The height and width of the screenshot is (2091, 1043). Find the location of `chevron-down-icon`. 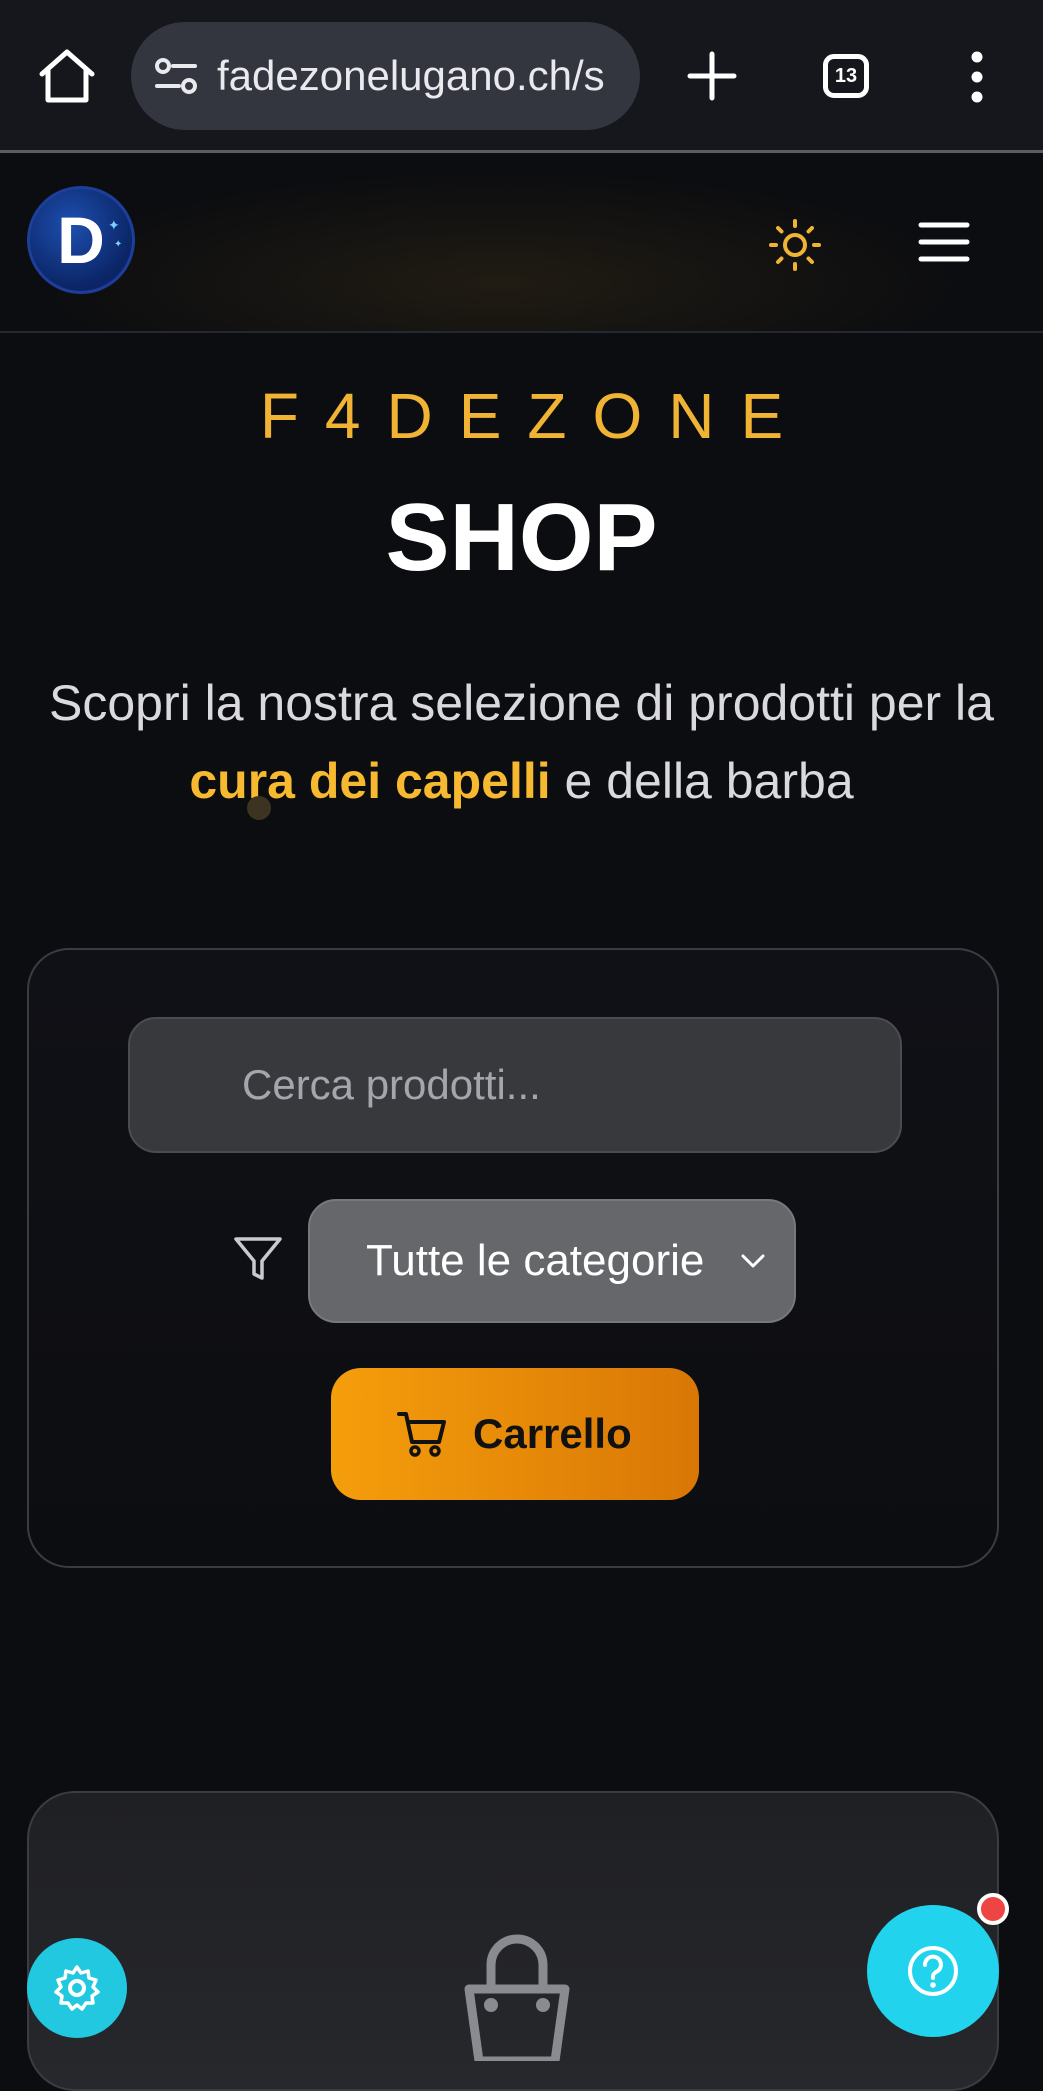

chevron-down-icon is located at coordinates (753, 1261).